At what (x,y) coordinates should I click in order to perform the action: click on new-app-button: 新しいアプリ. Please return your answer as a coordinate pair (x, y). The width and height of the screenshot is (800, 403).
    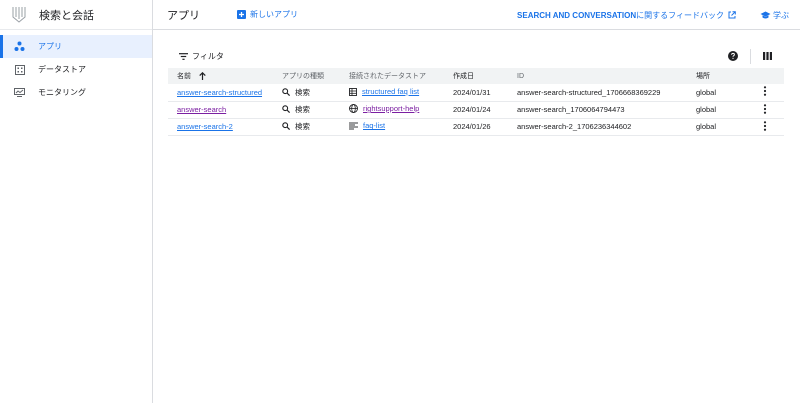
    Looking at the image, I should click on (267, 14).